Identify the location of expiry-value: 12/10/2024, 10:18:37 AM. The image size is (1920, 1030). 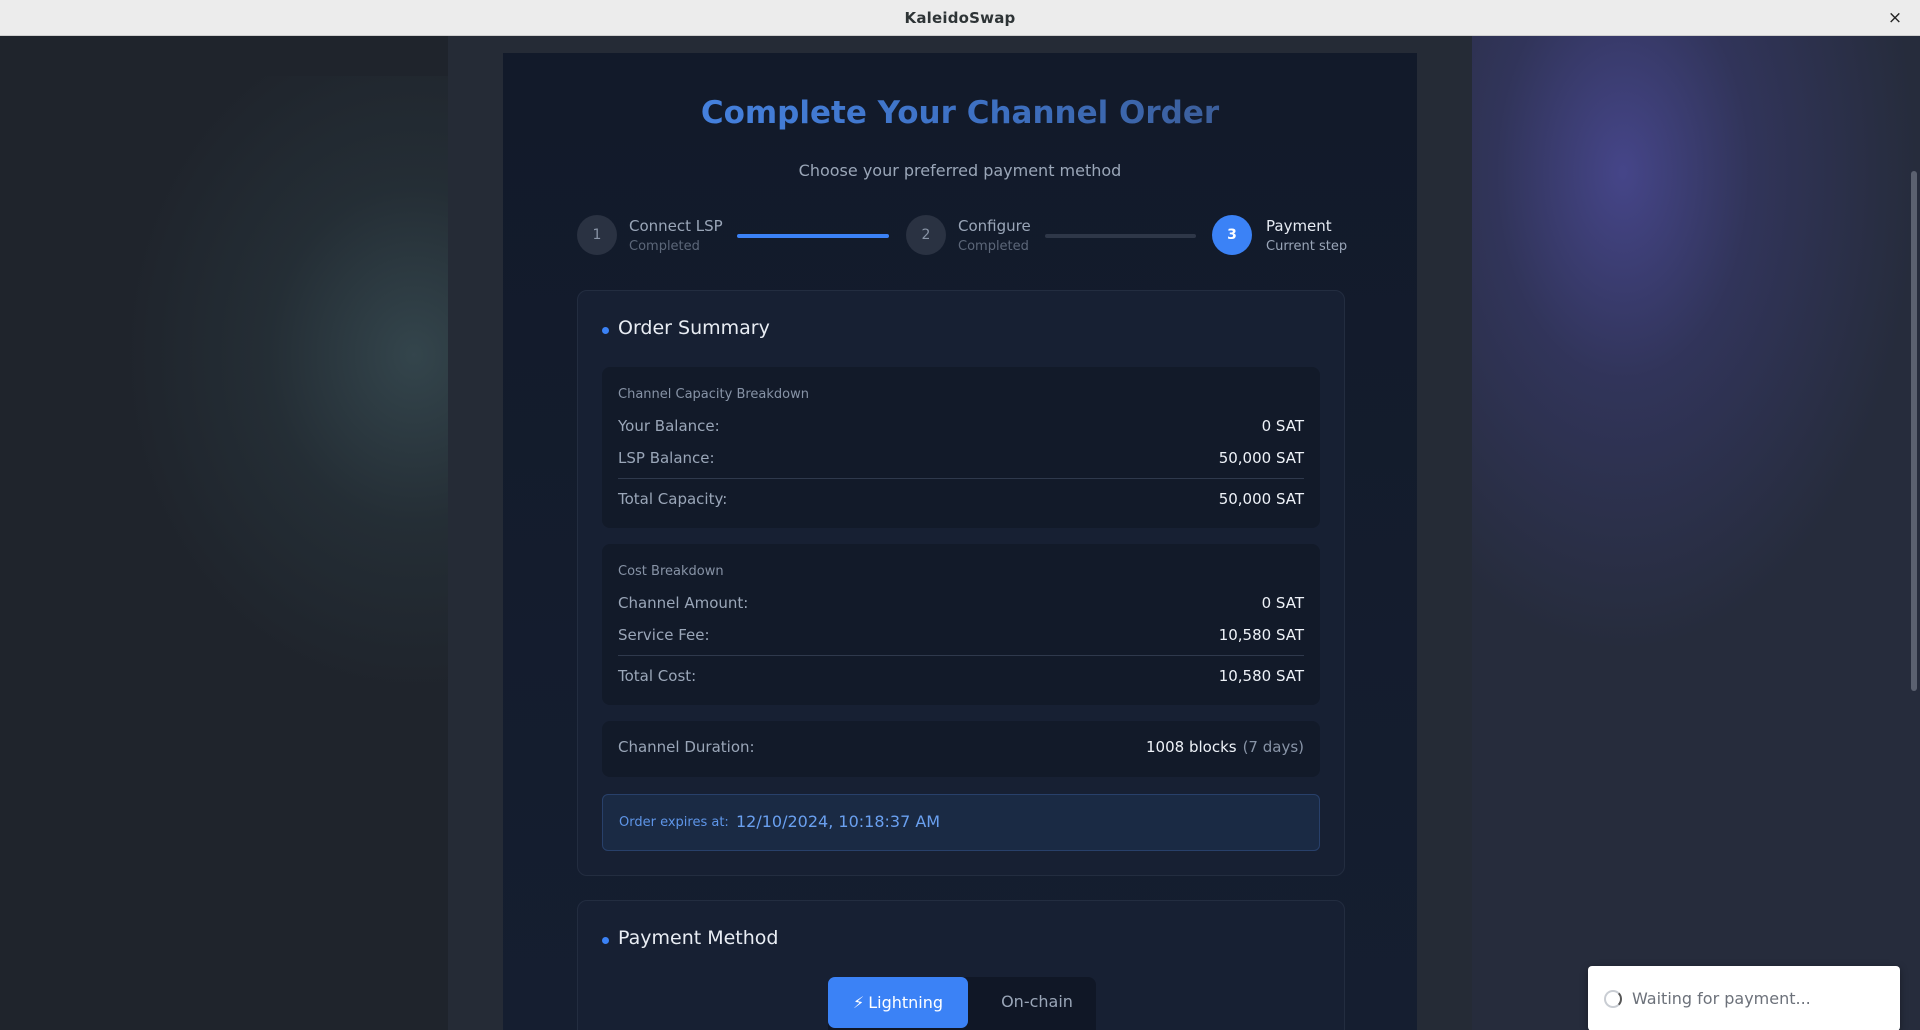
(838, 821).